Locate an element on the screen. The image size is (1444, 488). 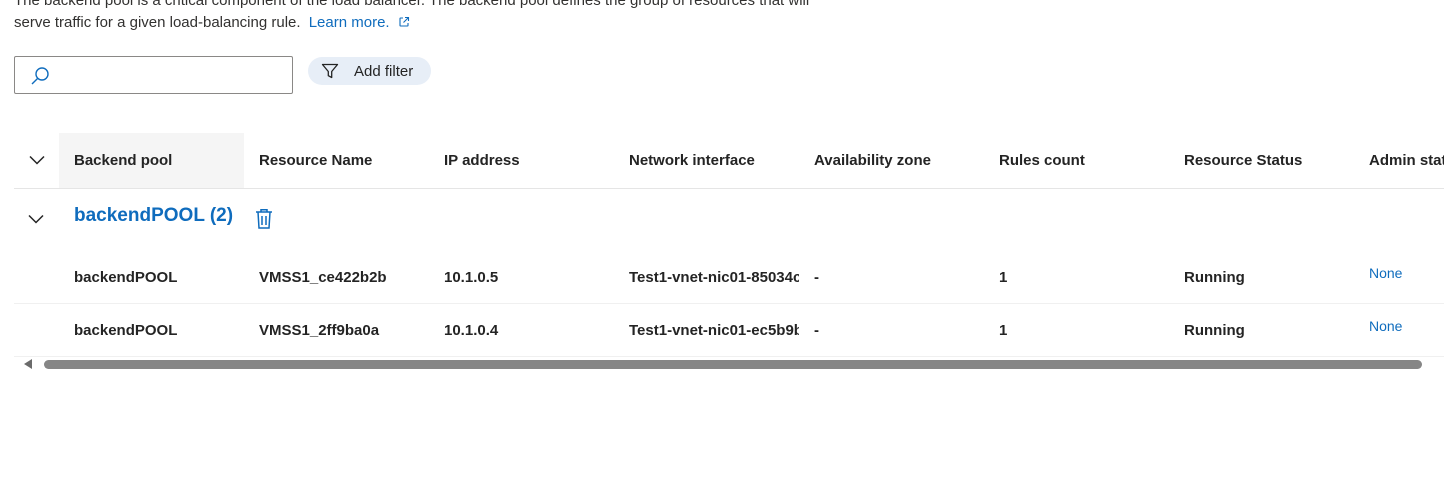
search-box is located at coordinates (153, 75).